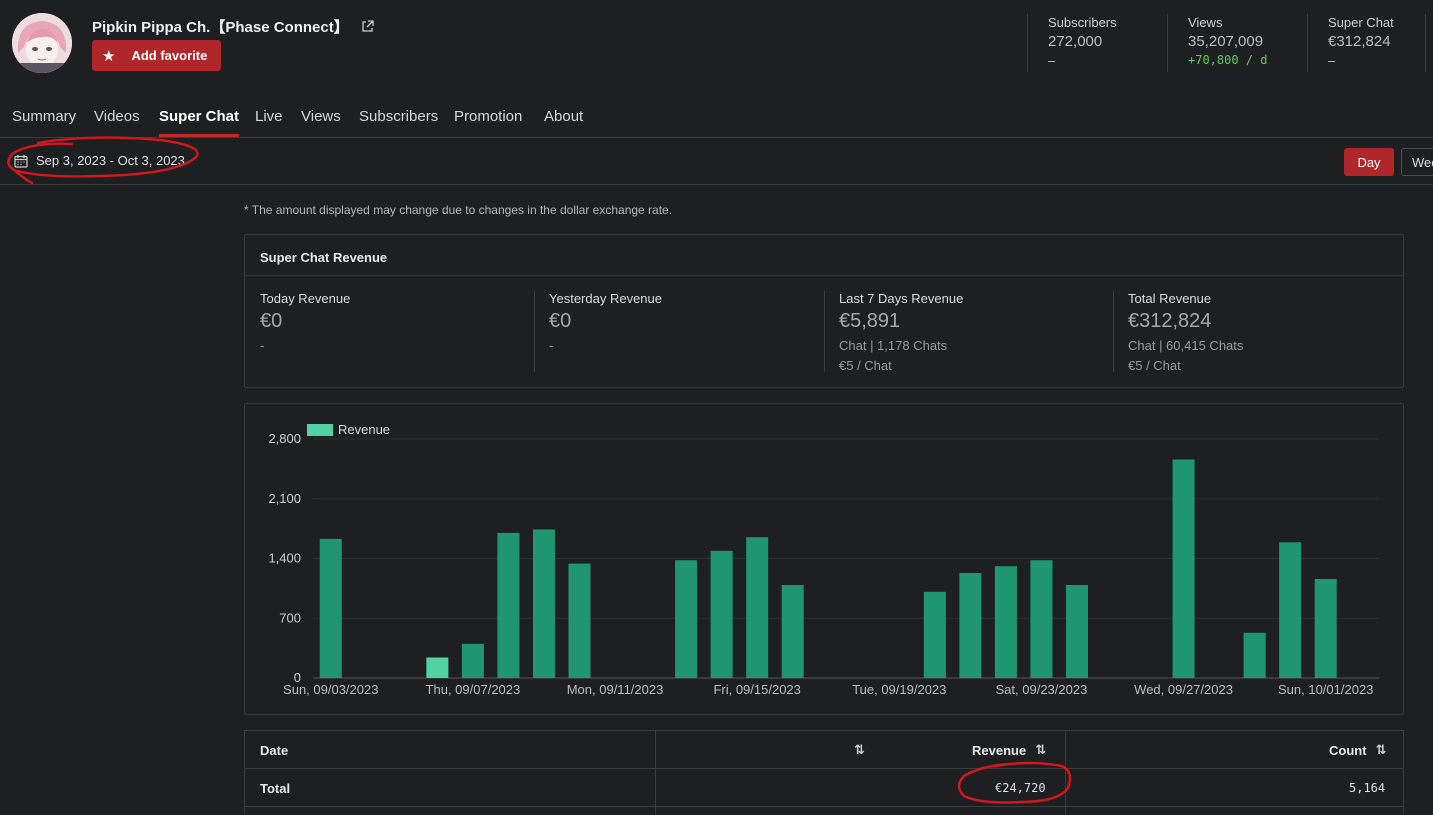 This screenshot has width=1433, height=815. I want to click on metric-value: €312,824, so click(1170, 321).